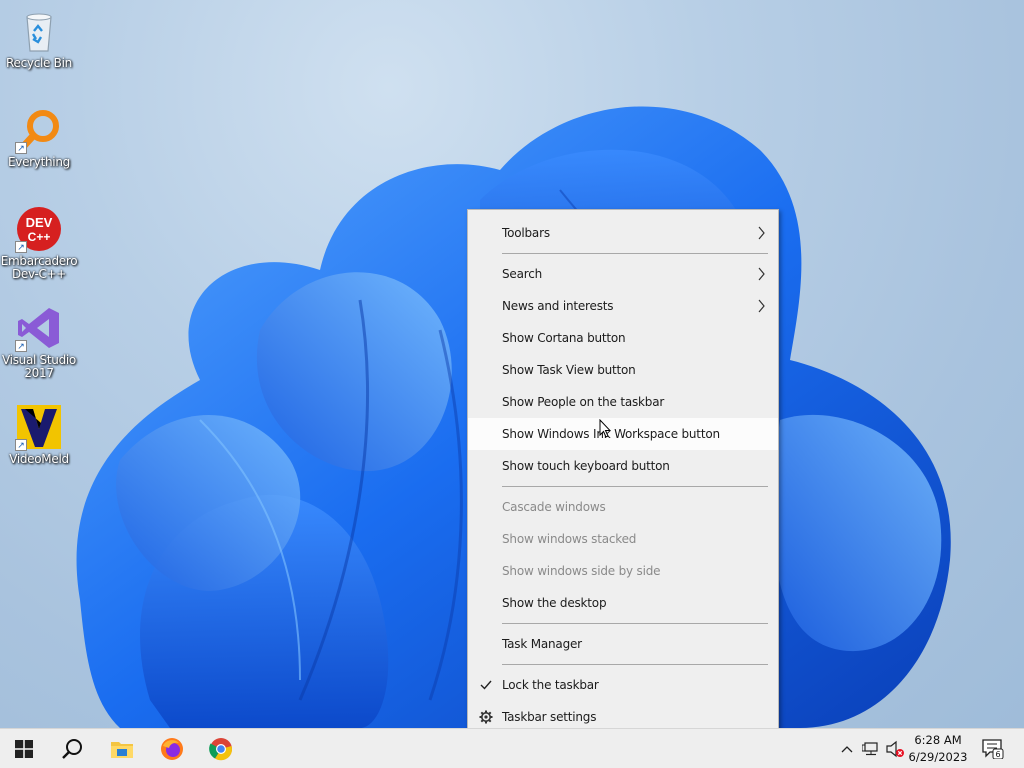  What do you see at coordinates (550, 685) in the screenshot?
I see `menu-item-label: Lock the taskbar` at bounding box center [550, 685].